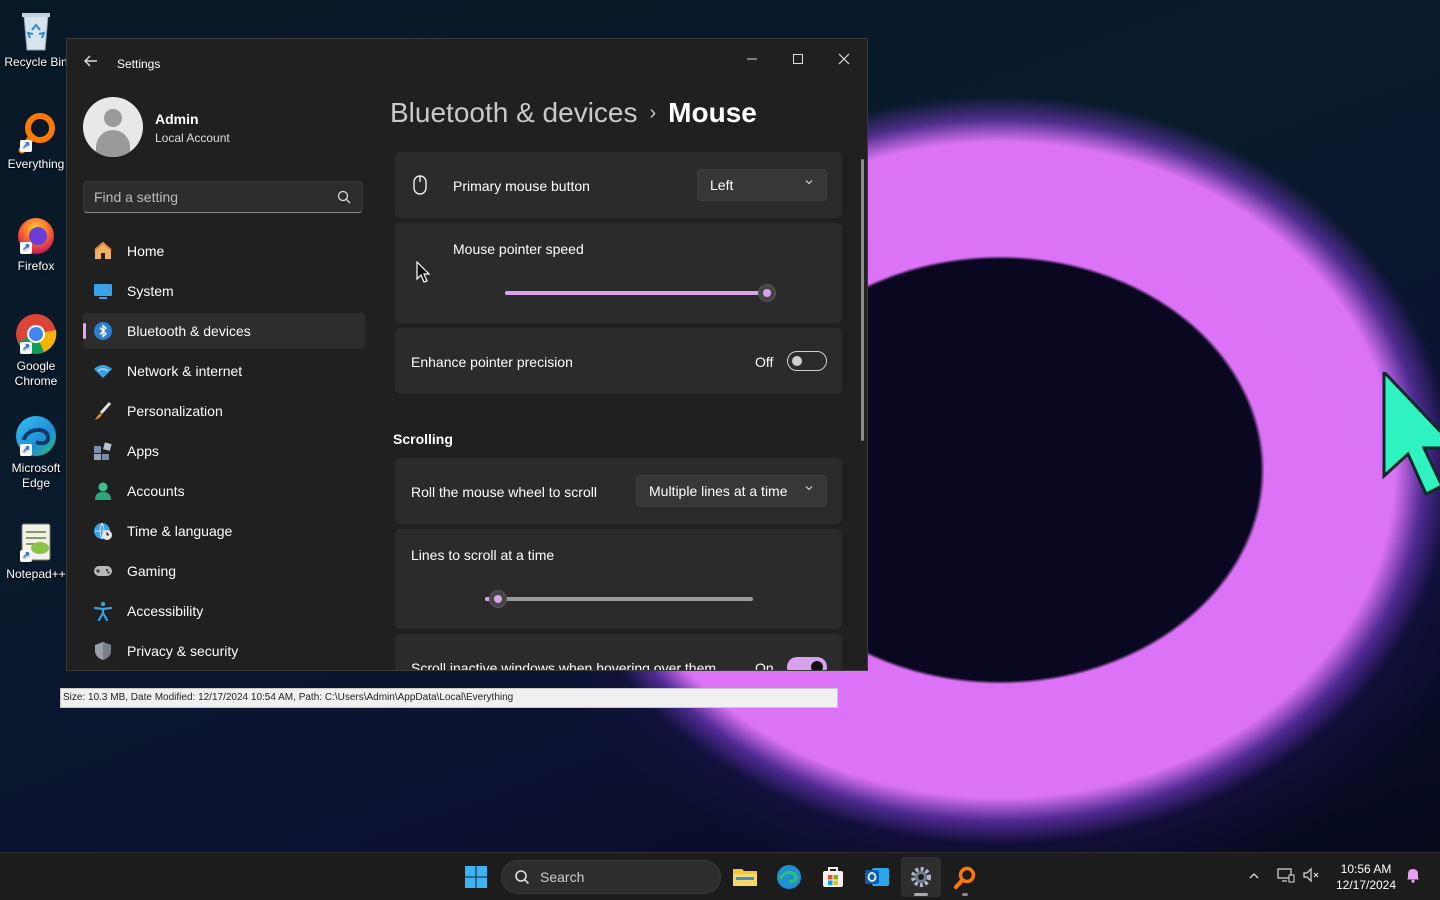 This screenshot has width=1440, height=900. I want to click on primary-mouse-button-card: Primary mouse button Left, so click(618, 185).